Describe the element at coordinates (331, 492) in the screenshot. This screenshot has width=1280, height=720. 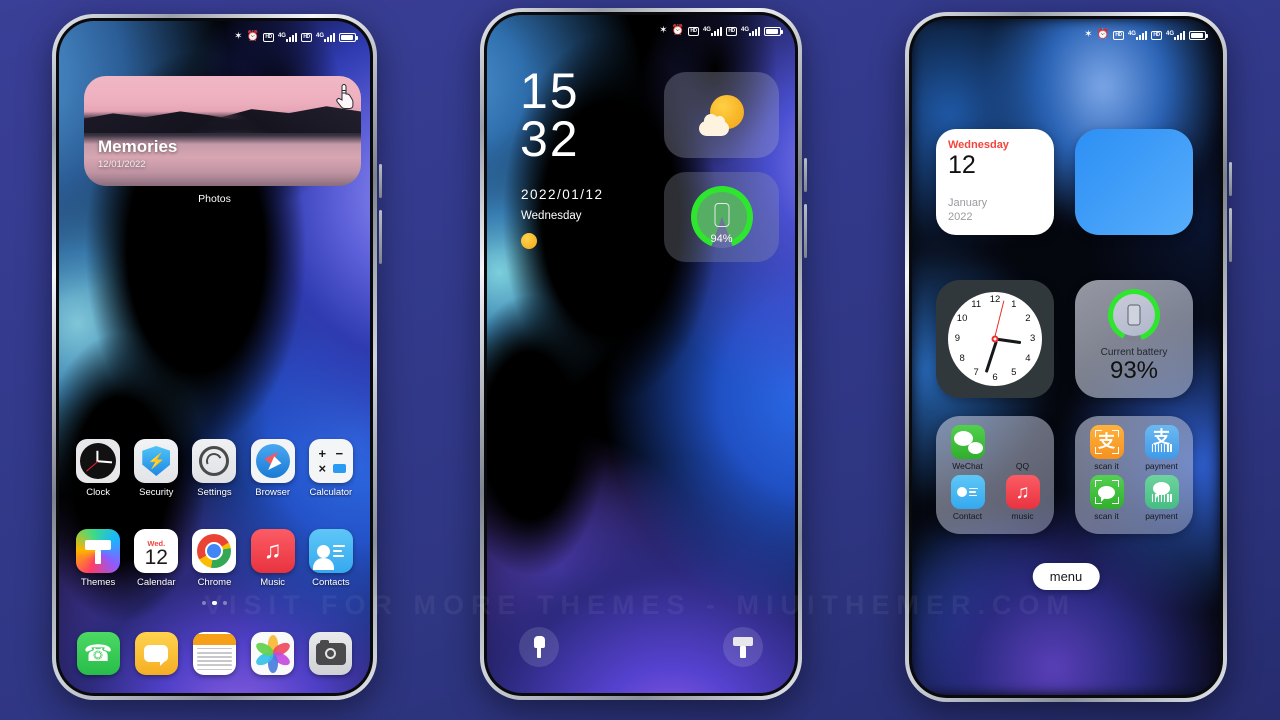
I see `app-label: Calculator` at that location.